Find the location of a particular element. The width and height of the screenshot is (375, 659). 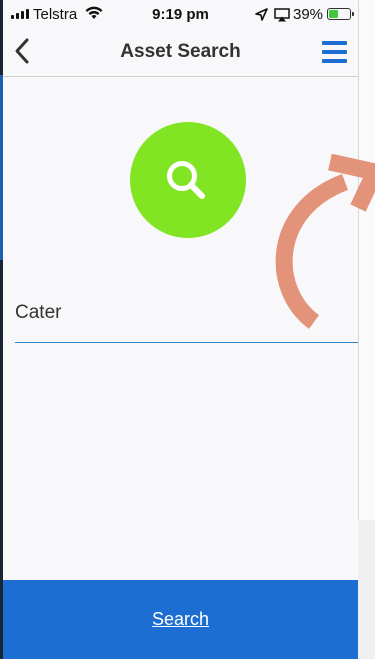

status-bar: Telstra 9:19 pm 39% is located at coordinates (180, 14).